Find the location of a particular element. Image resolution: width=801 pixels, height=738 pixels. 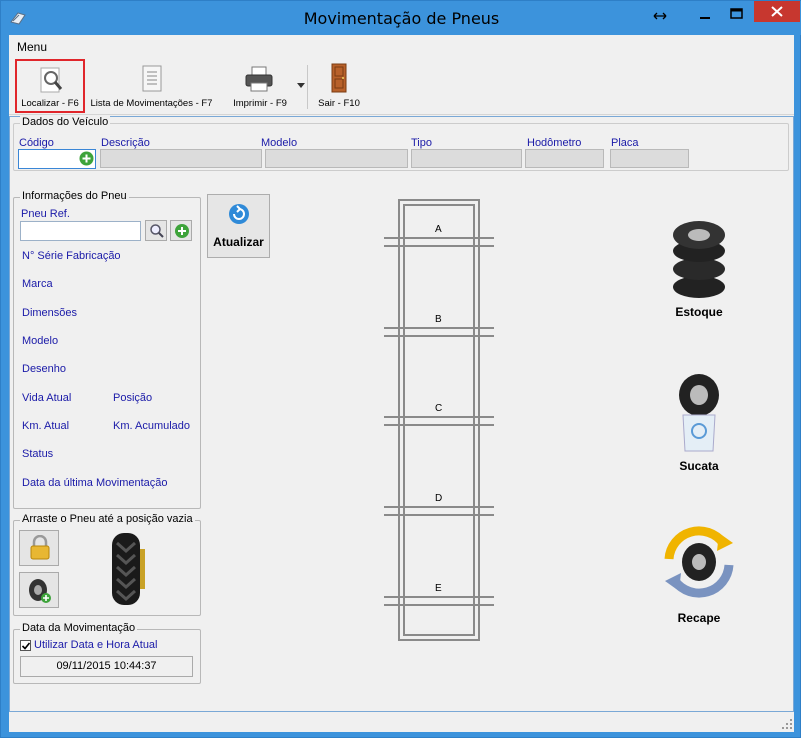

vida-atual-label: Vida Atual is located at coordinates (47, 398).